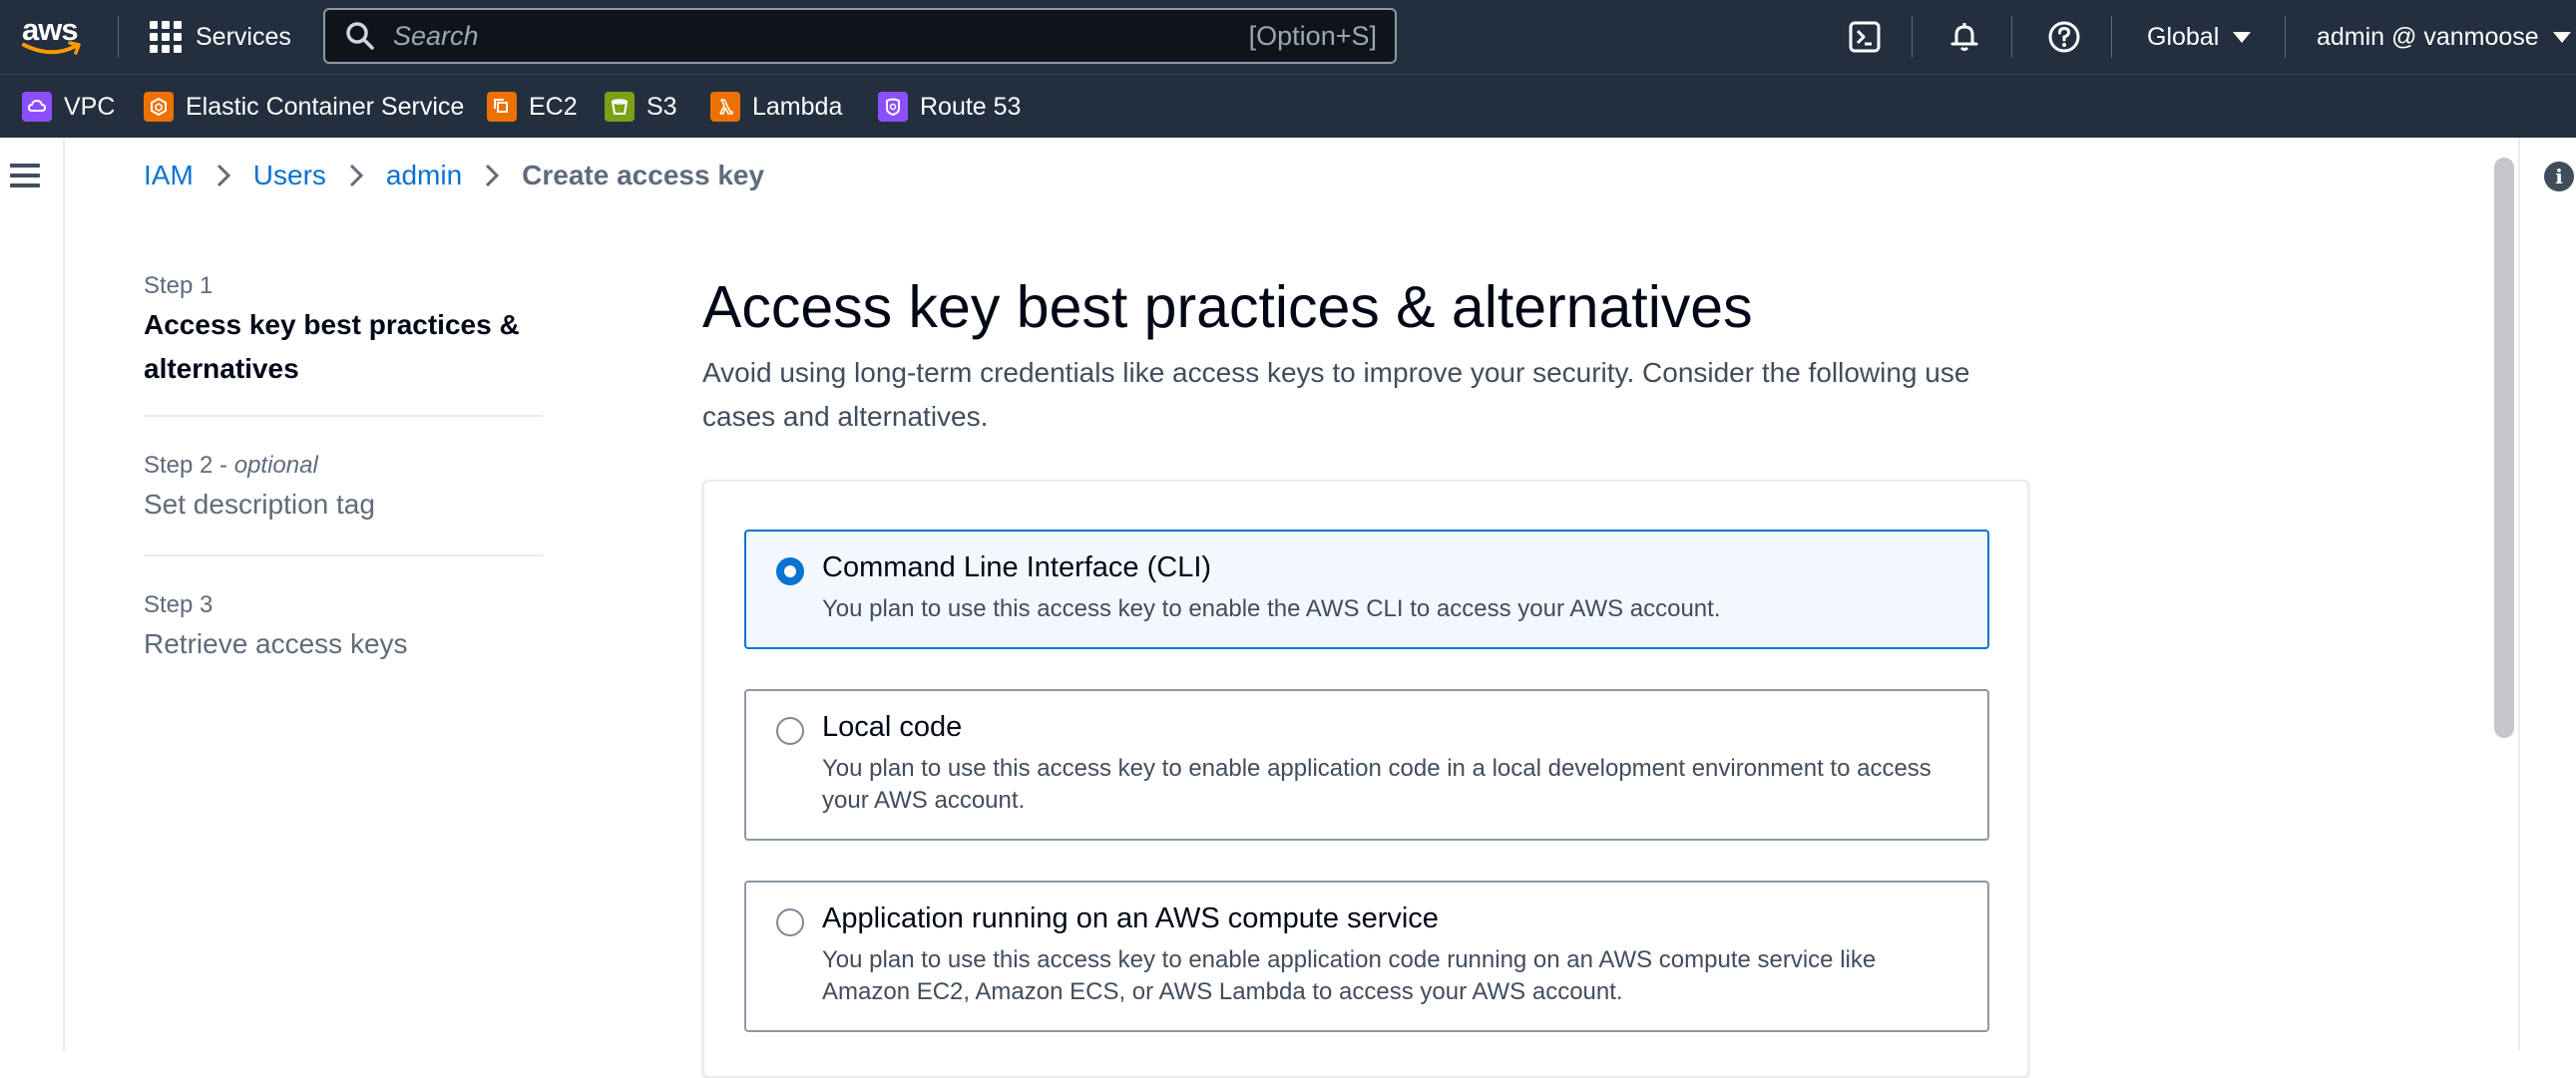 This screenshot has height=1078, width=2576. I want to click on search-input, so click(820, 36).